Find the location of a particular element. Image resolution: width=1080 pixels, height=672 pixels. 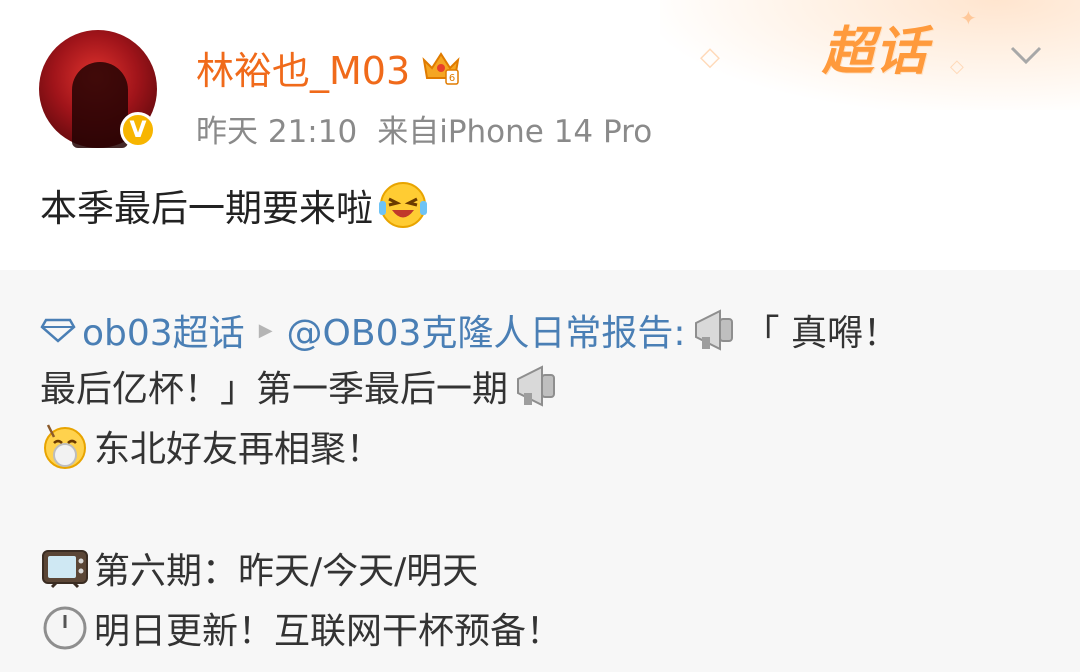

repost-text-5: 明日更新！互联网干杯预备！ is located at coordinates (328, 631).